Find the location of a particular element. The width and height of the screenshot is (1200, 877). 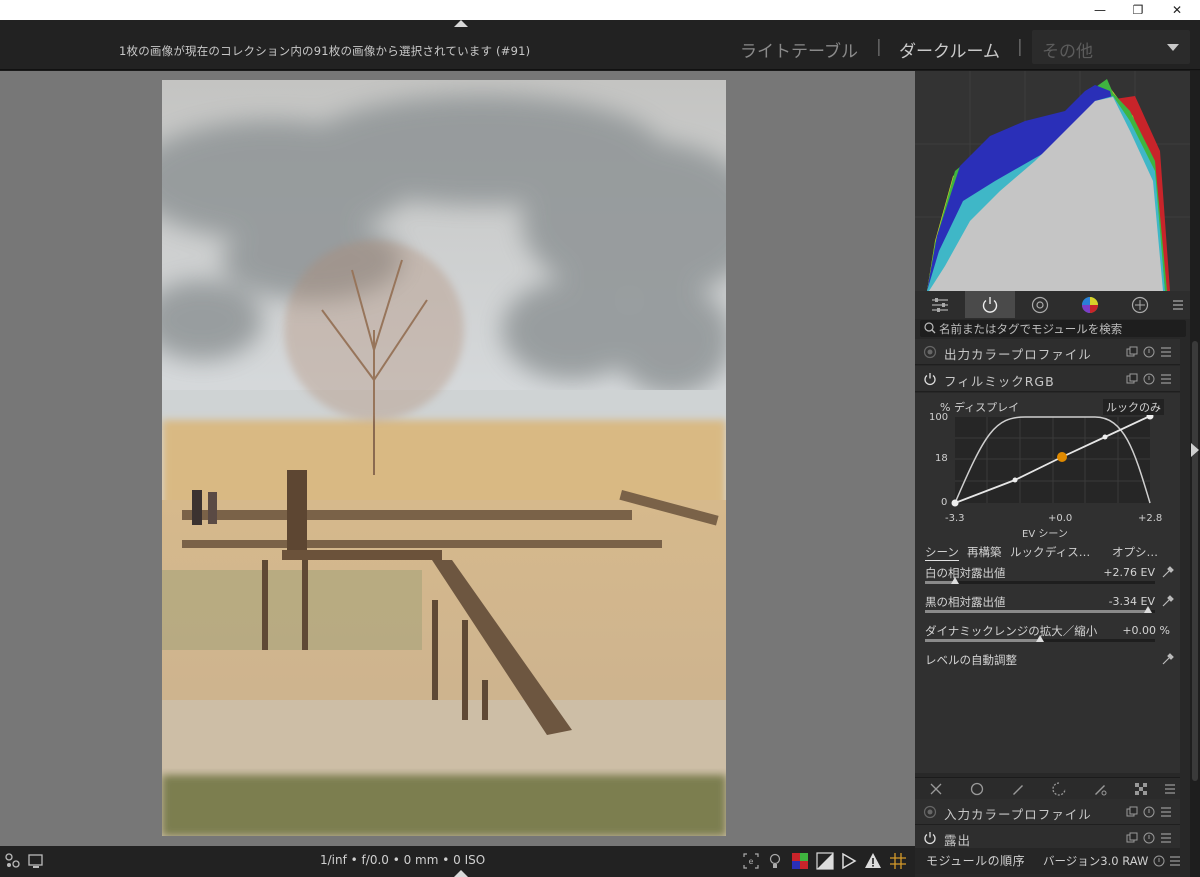

x-tick: +0.0 is located at coordinates (1060, 518).